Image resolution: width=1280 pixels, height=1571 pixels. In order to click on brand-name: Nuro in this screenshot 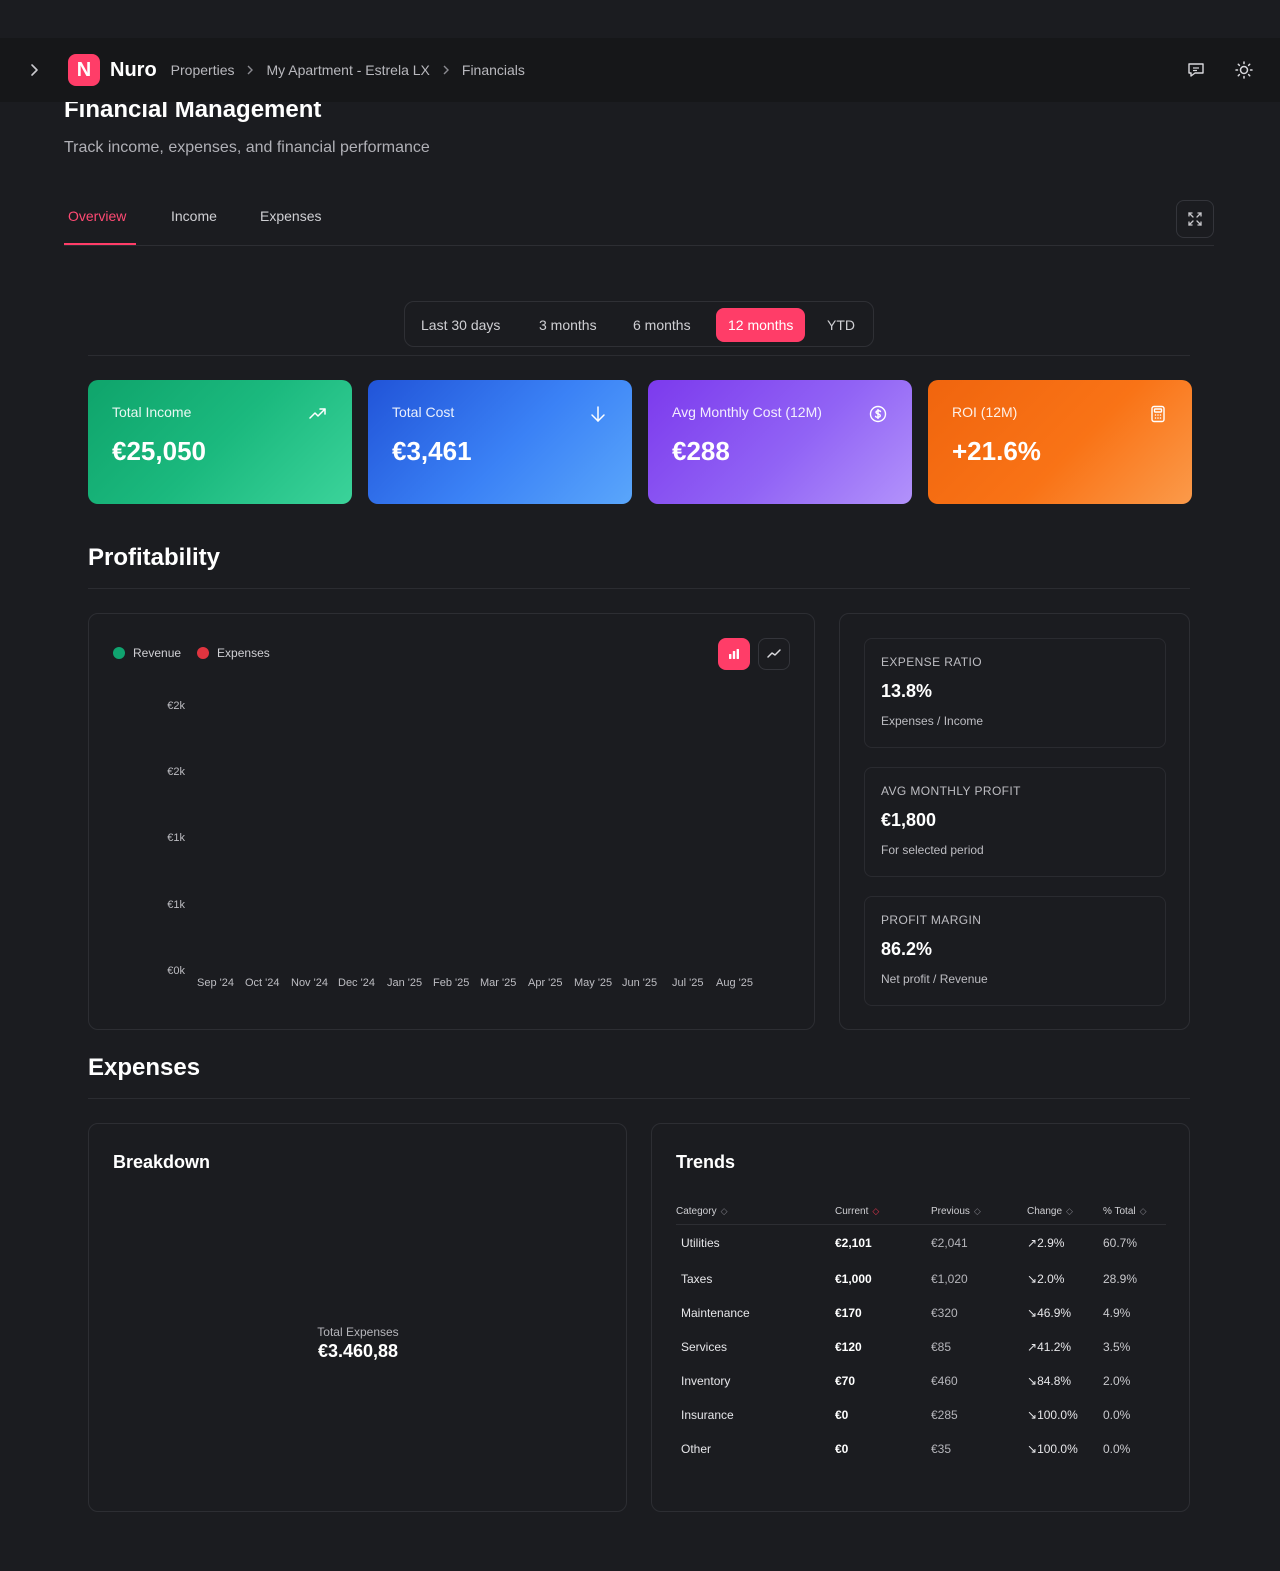, I will do `click(133, 70)`.